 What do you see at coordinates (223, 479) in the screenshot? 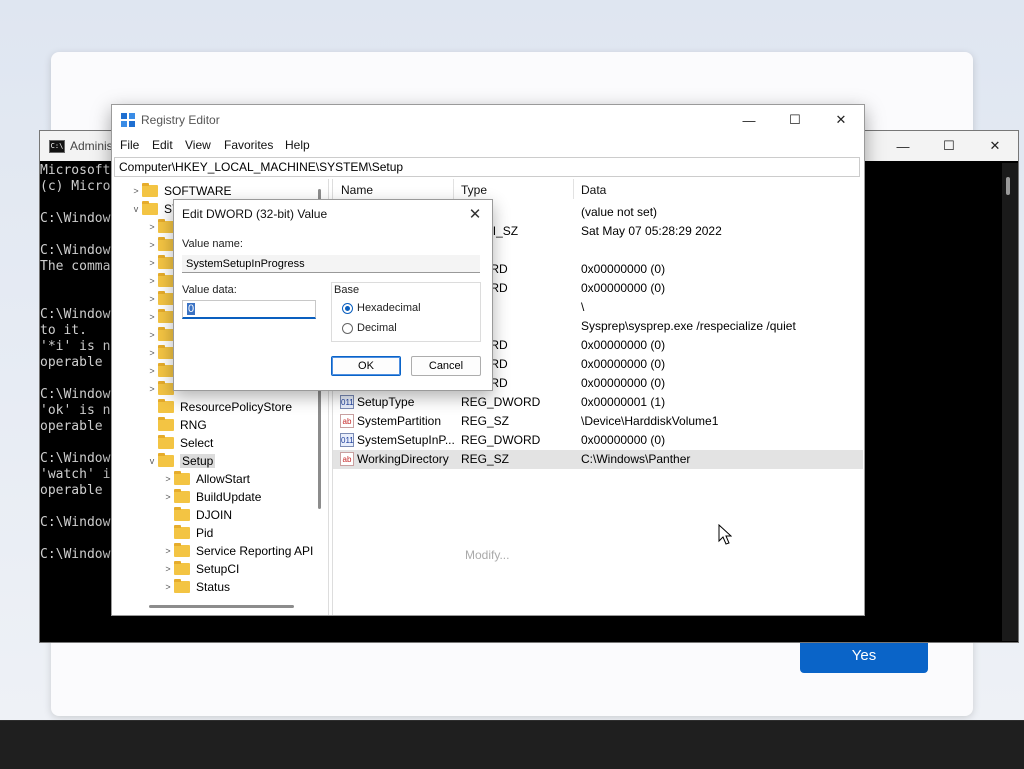
I see `tree-item-label: AllowStart` at bounding box center [223, 479].